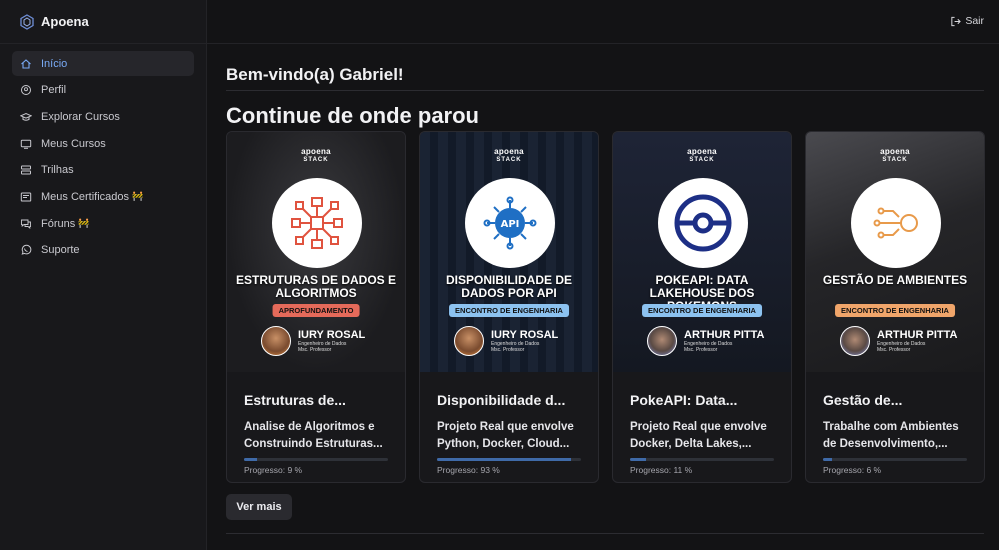 Image resolution: width=999 pixels, height=550 pixels. What do you see at coordinates (315, 286) in the screenshot?
I see `thumbnail-title: Estruturas de dados e algoritmos` at bounding box center [315, 286].